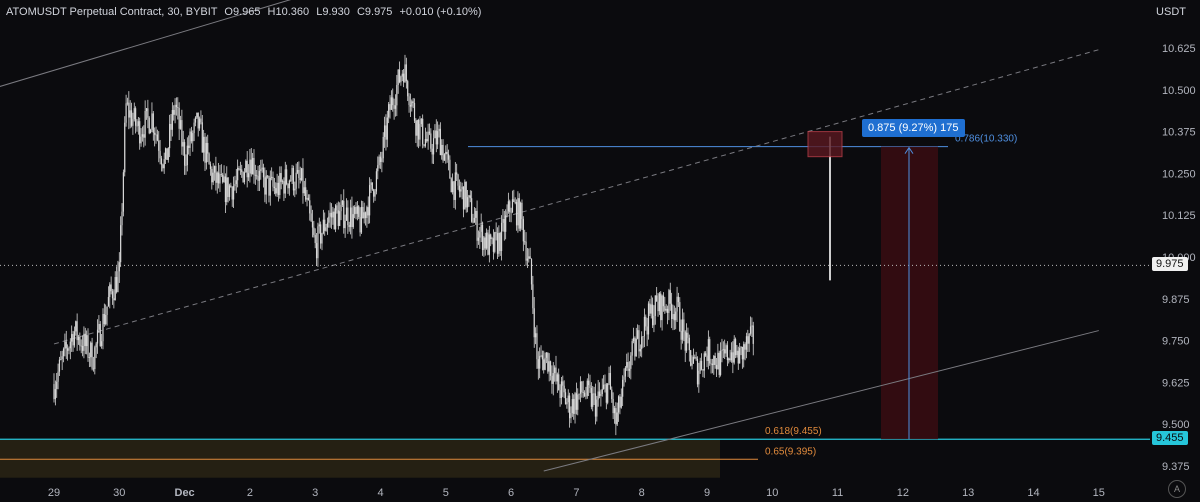  I want to click on auto-scale-button: A, so click(1177, 489).